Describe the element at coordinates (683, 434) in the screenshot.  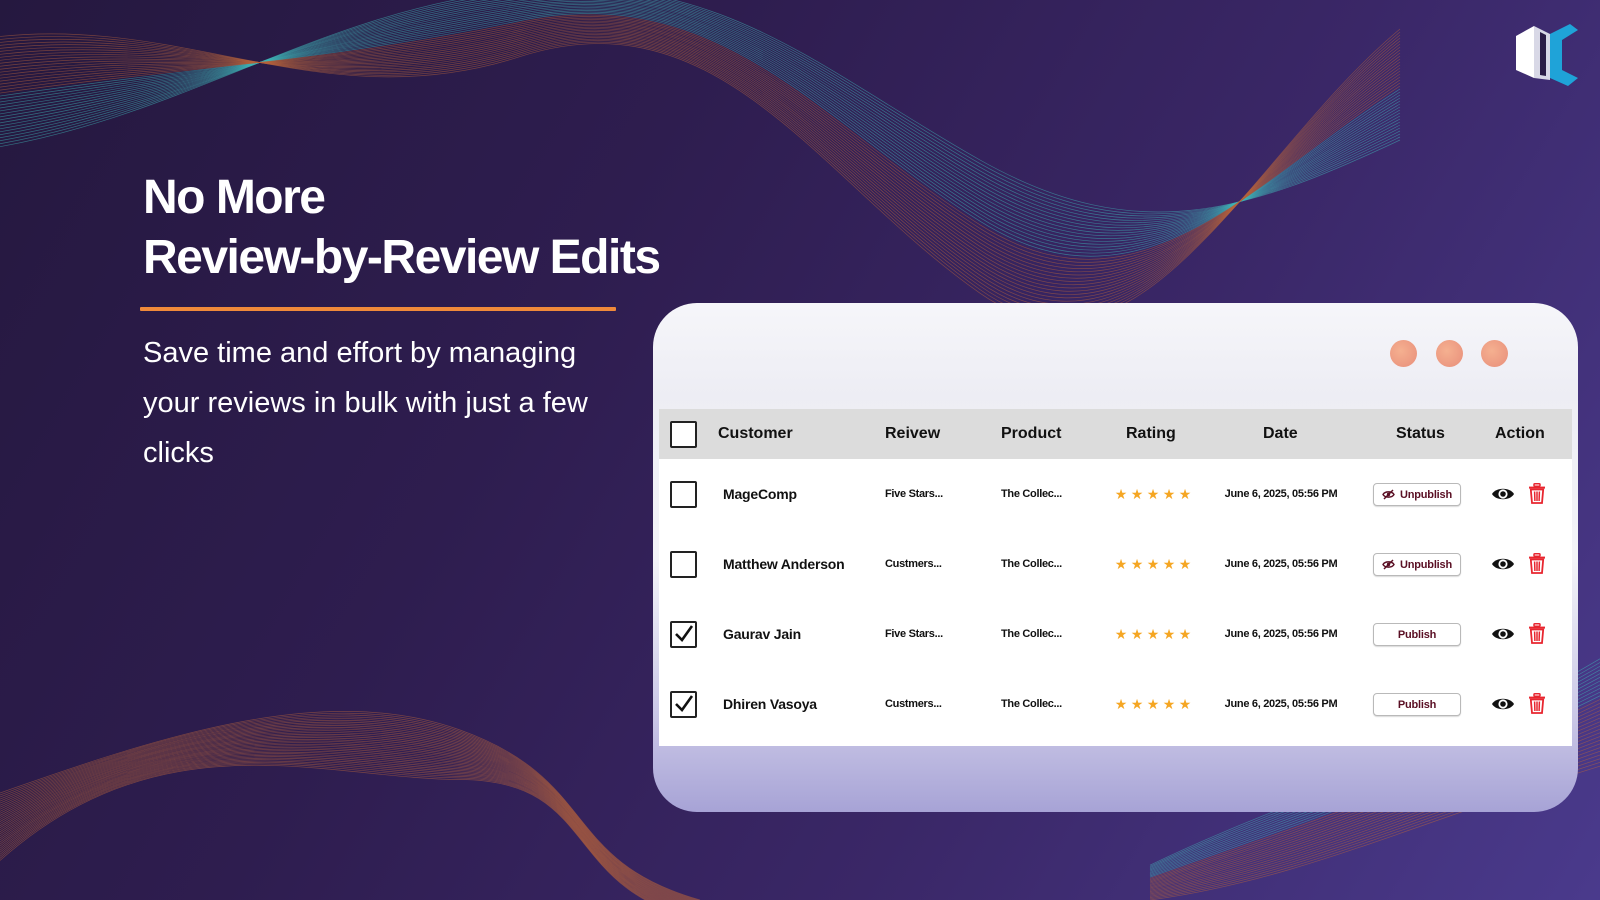
I see `select-all-checkbox` at that location.